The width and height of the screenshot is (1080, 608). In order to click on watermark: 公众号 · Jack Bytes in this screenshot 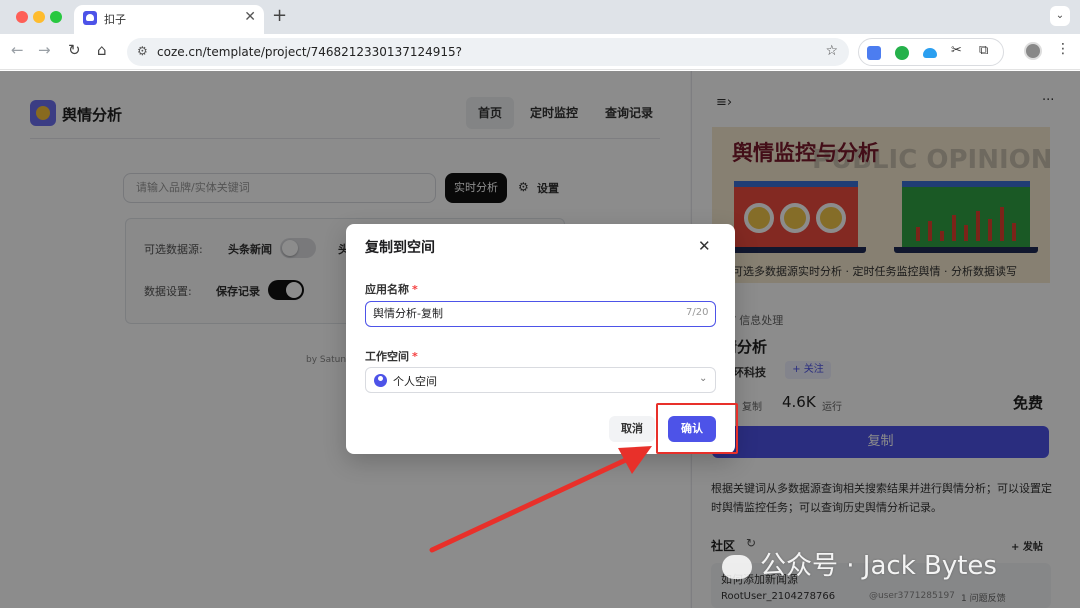, I will do `click(859, 563)`.